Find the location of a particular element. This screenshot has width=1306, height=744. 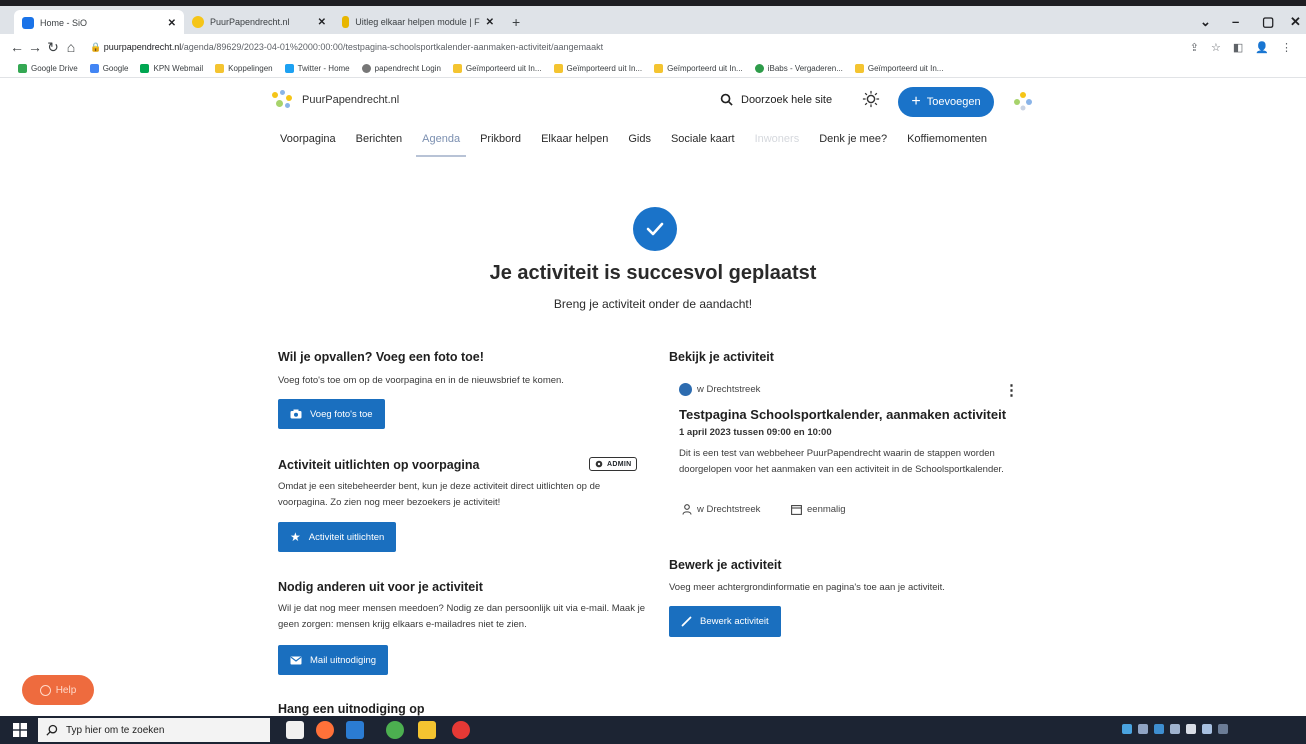

highlight-activity-button: ★ Activiteit uitlichten is located at coordinates (337, 537).